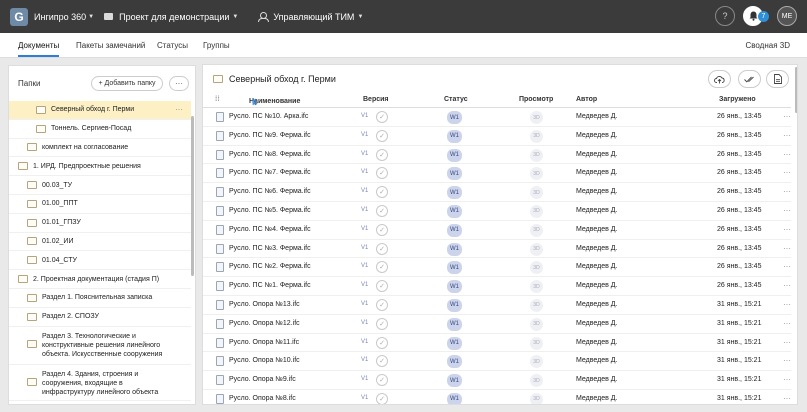 The width and height of the screenshot is (807, 412). I want to click on add-folder-button: + Добавить папку, so click(127, 83).